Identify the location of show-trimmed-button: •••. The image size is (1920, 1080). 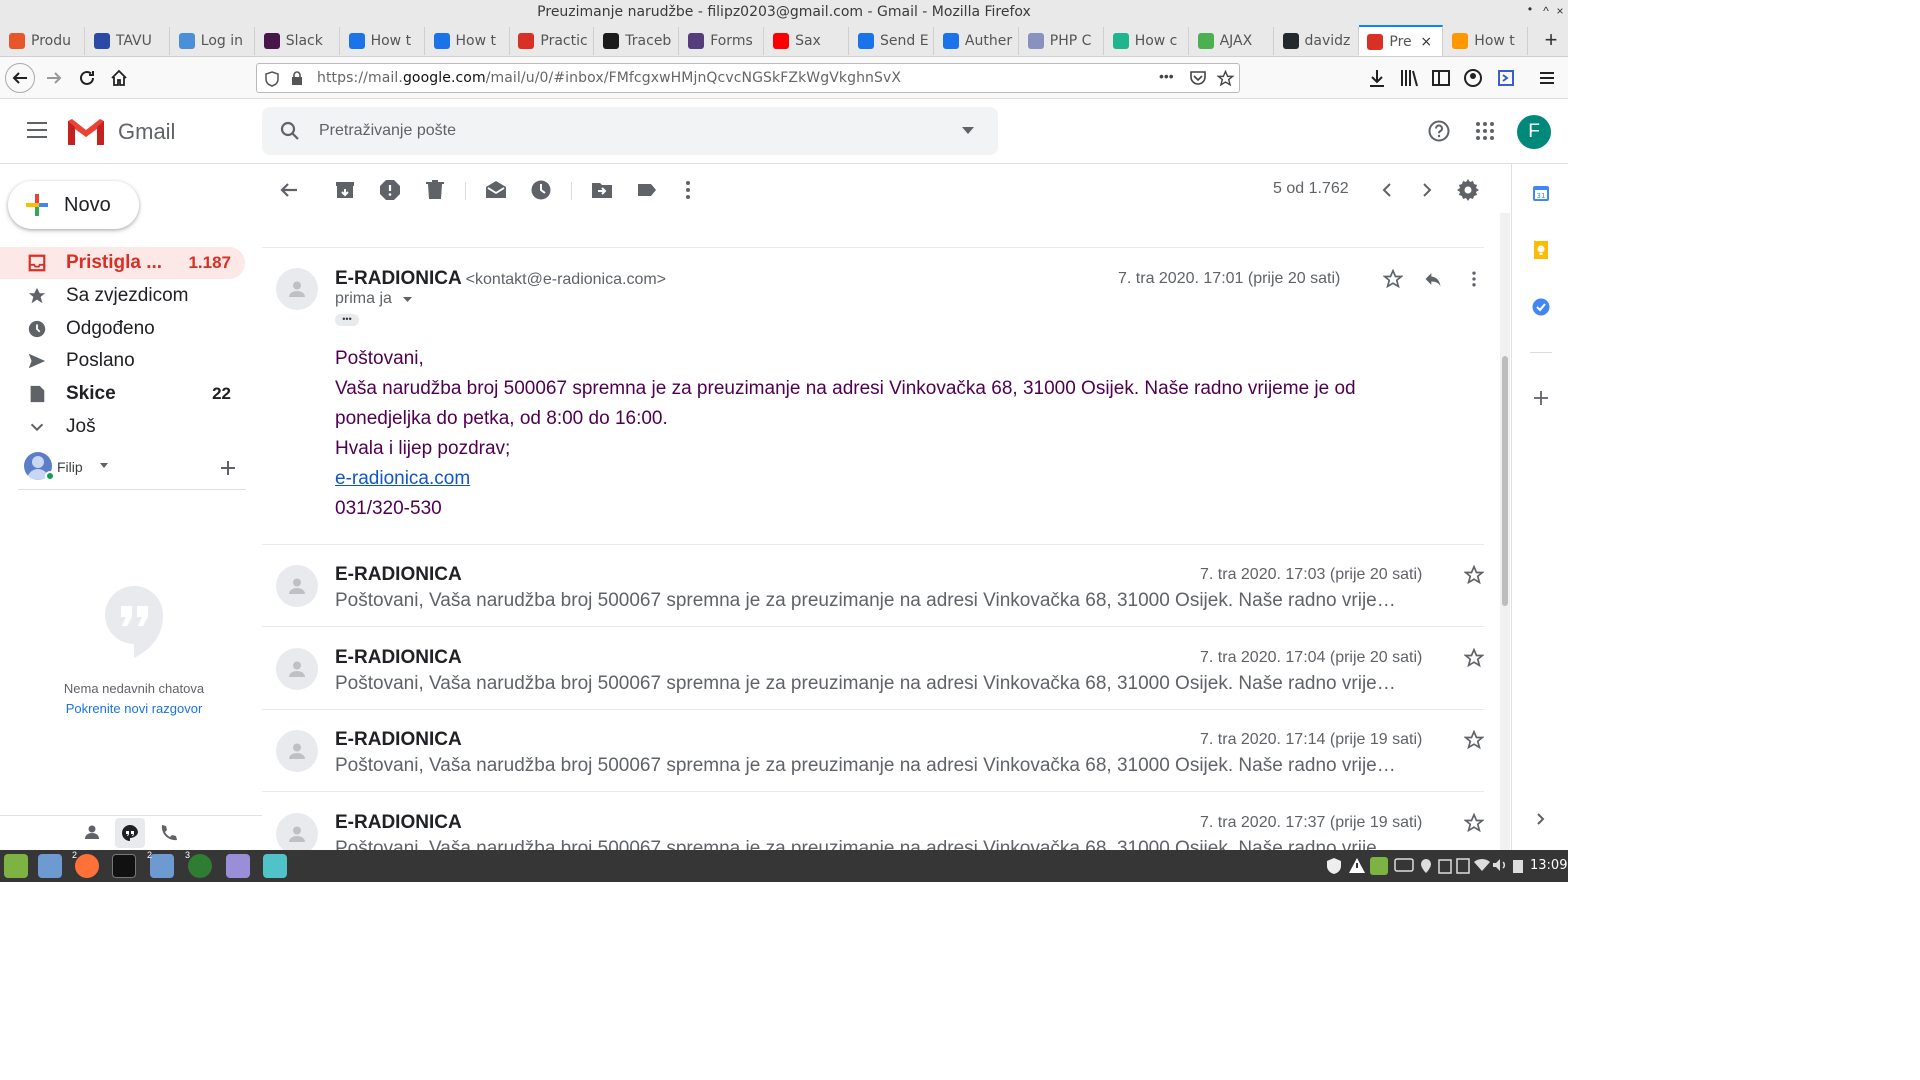
(347, 320).